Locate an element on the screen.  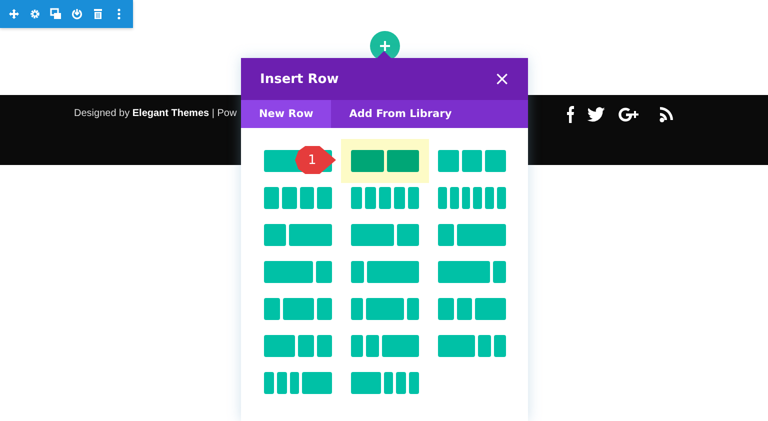
duplicate-icon is located at coordinates (56, 14).